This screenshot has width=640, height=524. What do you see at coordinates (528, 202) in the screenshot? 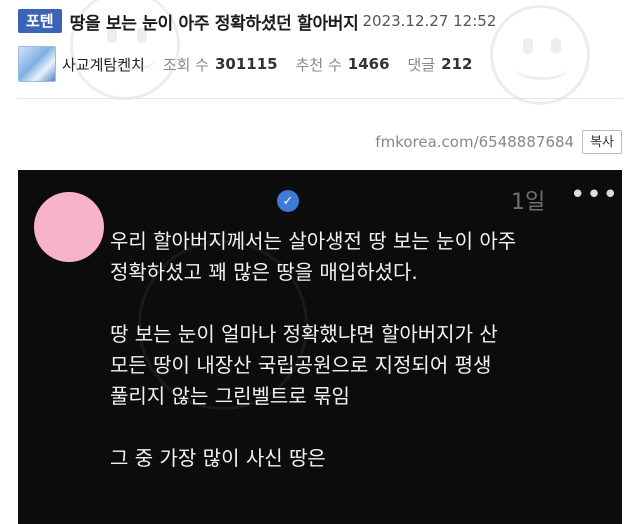
I see `card-time-ago: 1일` at bounding box center [528, 202].